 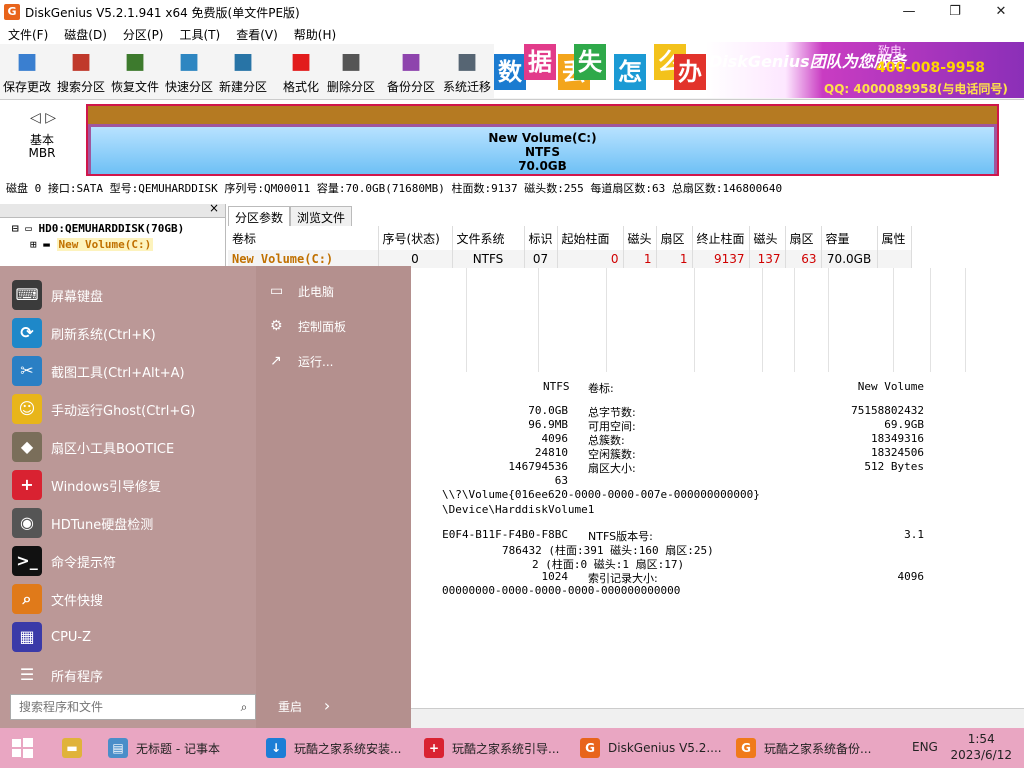 I want to click on start-menu-item: ⟳ 刷新系统(Ctrl+K), so click(x=132, y=333).